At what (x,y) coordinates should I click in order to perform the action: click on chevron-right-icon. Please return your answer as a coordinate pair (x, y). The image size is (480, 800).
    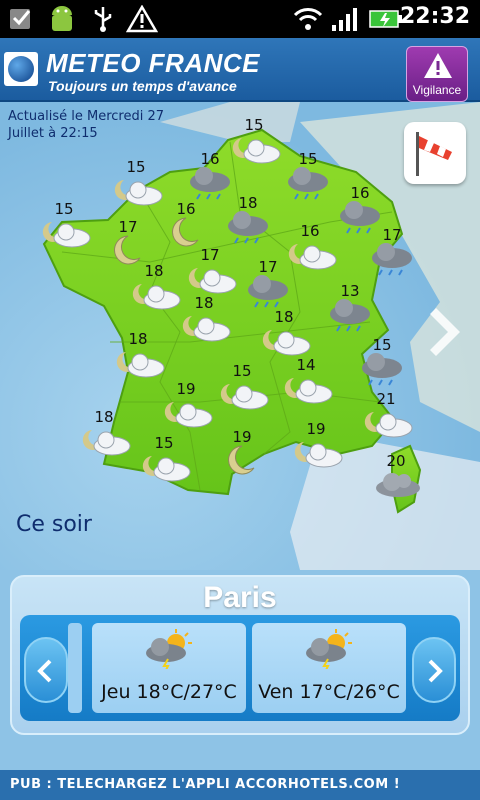
    Looking at the image, I should click on (435, 671).